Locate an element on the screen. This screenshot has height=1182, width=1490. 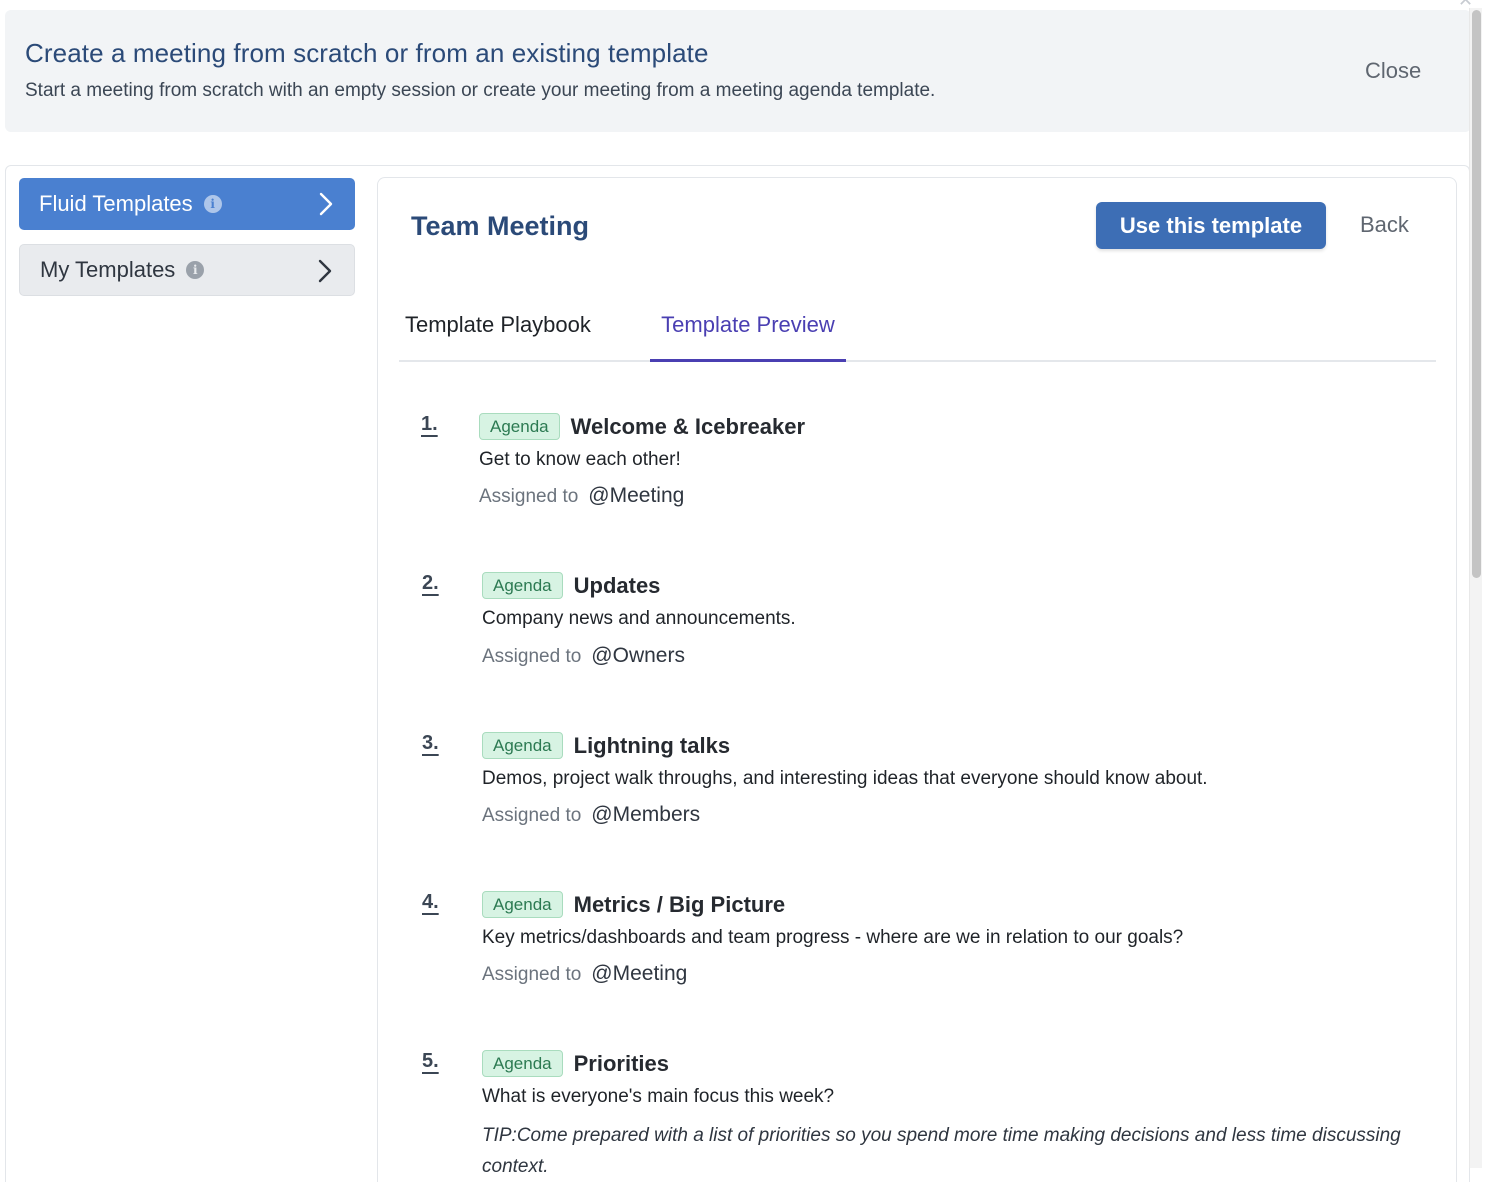
agenda-item-header: Agenda Lightning talks is located at coordinates (606, 745).